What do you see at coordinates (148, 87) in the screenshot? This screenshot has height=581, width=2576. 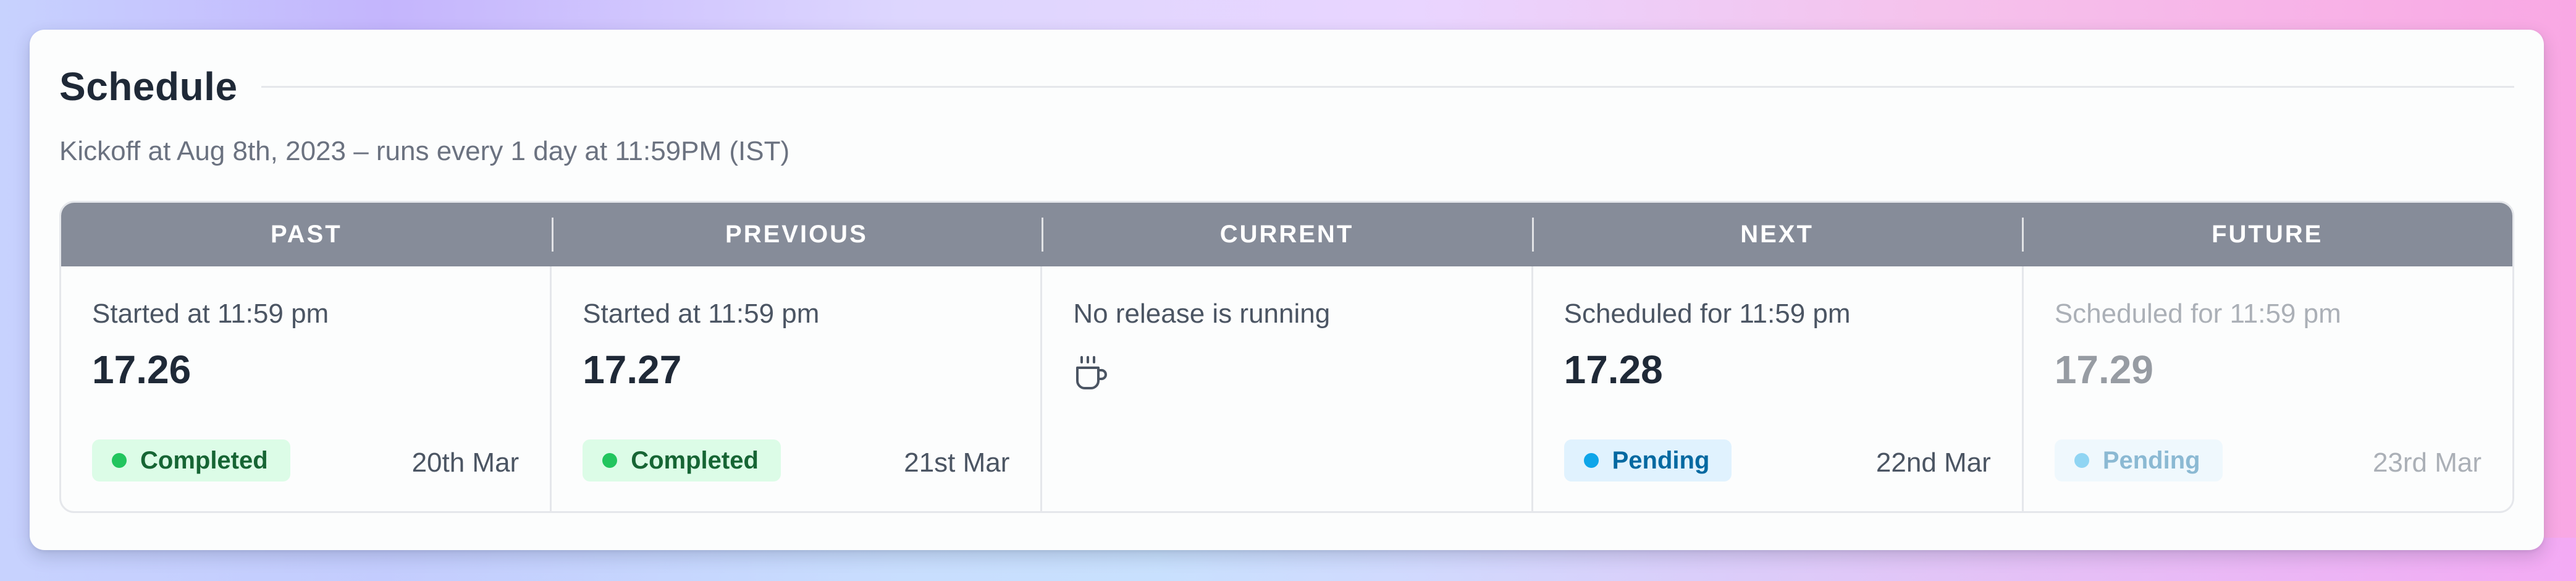 I see `page-title: Schedule` at bounding box center [148, 87].